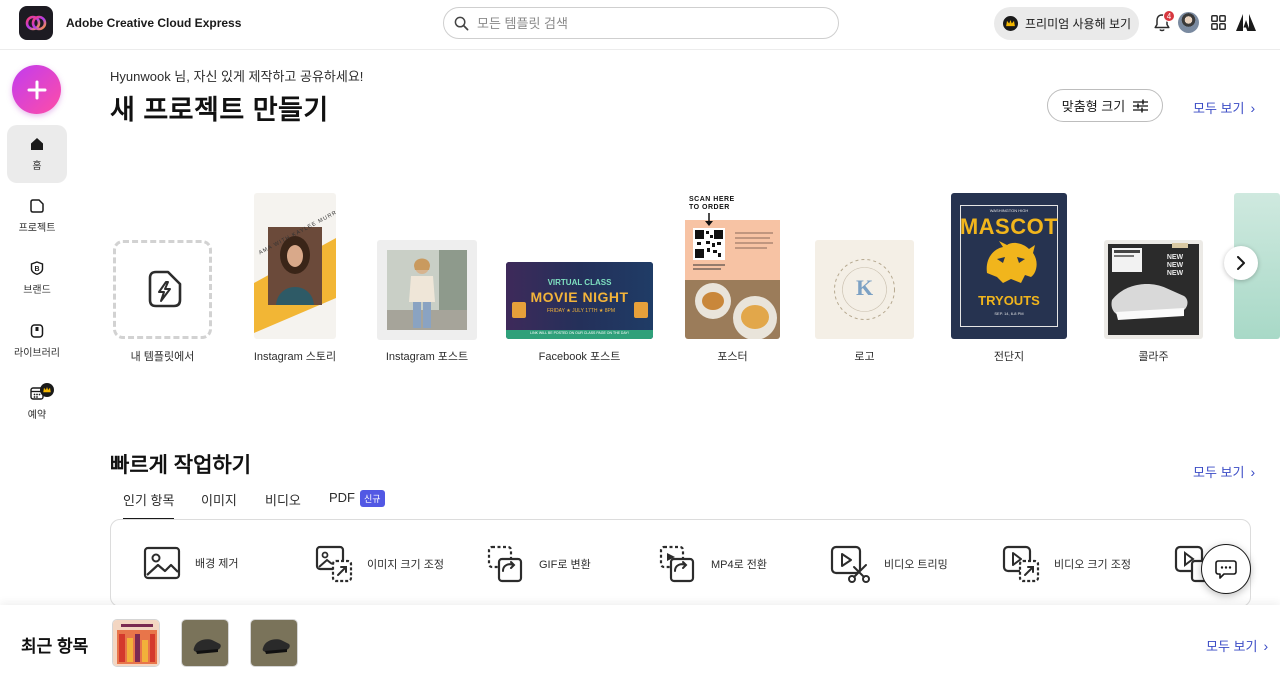 This screenshot has width=1280, height=675. Describe the element at coordinates (647, 23) in the screenshot. I see `search-input` at that location.